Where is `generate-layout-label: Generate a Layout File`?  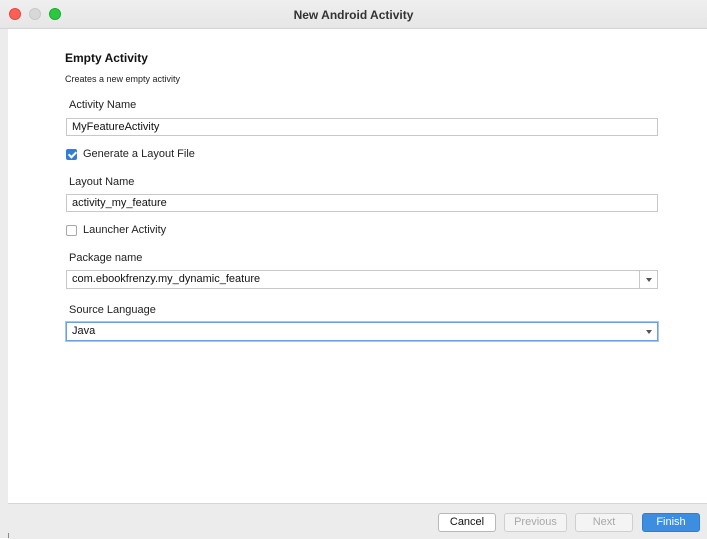 generate-layout-label: Generate a Layout File is located at coordinates (139, 154).